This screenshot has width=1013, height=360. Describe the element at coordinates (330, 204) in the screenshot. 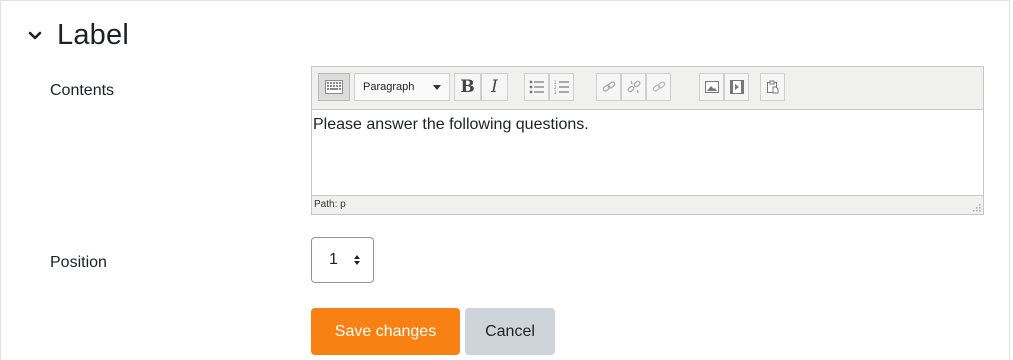

I see `editor-path: Path: p` at that location.